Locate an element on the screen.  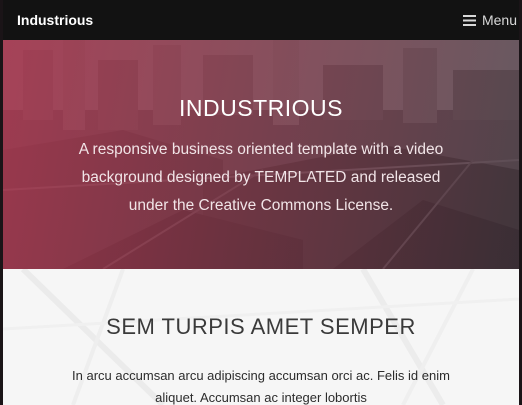
navbar: Industrious Menu is located at coordinates (261, 20).